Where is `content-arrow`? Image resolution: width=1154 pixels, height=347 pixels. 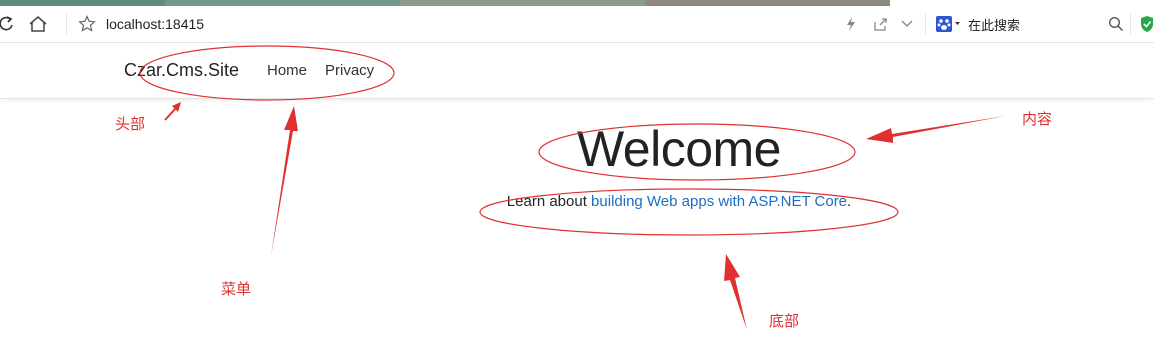
content-arrow is located at coordinates (935, 129).